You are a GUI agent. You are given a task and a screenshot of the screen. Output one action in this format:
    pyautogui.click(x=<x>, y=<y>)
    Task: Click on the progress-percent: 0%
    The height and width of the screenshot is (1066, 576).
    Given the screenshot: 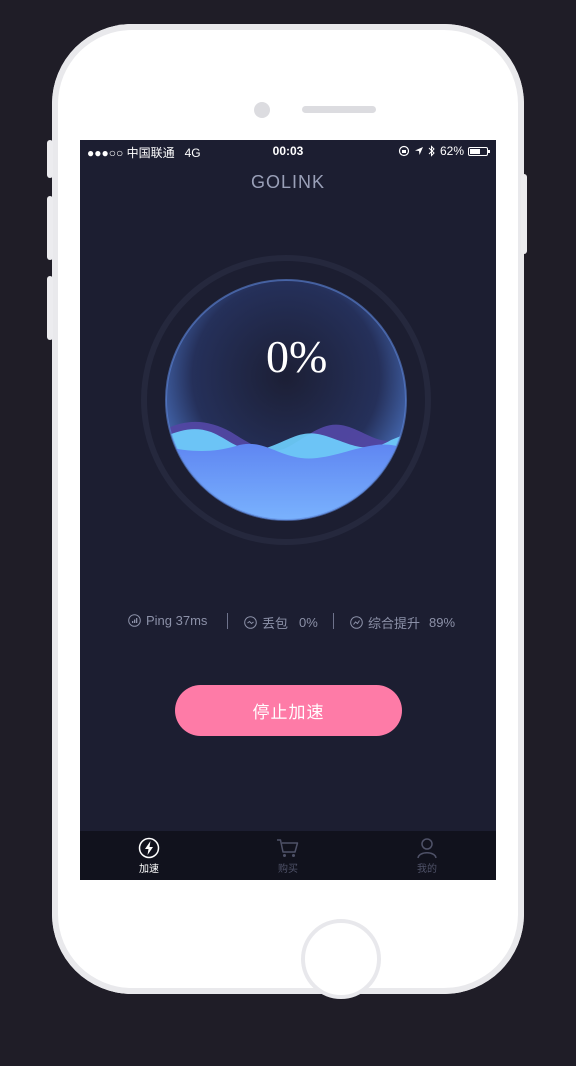 What is the action you would take?
    pyautogui.click(x=297, y=356)
    